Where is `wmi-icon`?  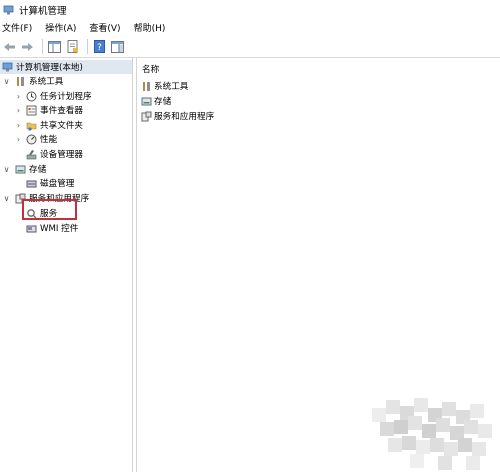 wmi-icon is located at coordinates (31, 228).